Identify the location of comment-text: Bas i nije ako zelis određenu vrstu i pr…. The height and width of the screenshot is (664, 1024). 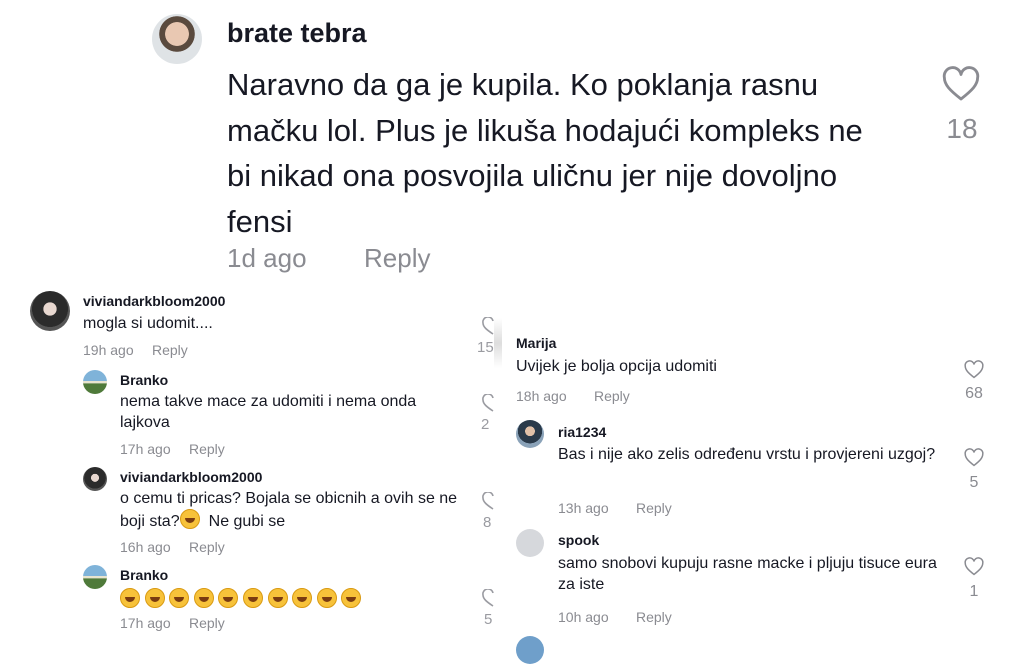
(747, 454).